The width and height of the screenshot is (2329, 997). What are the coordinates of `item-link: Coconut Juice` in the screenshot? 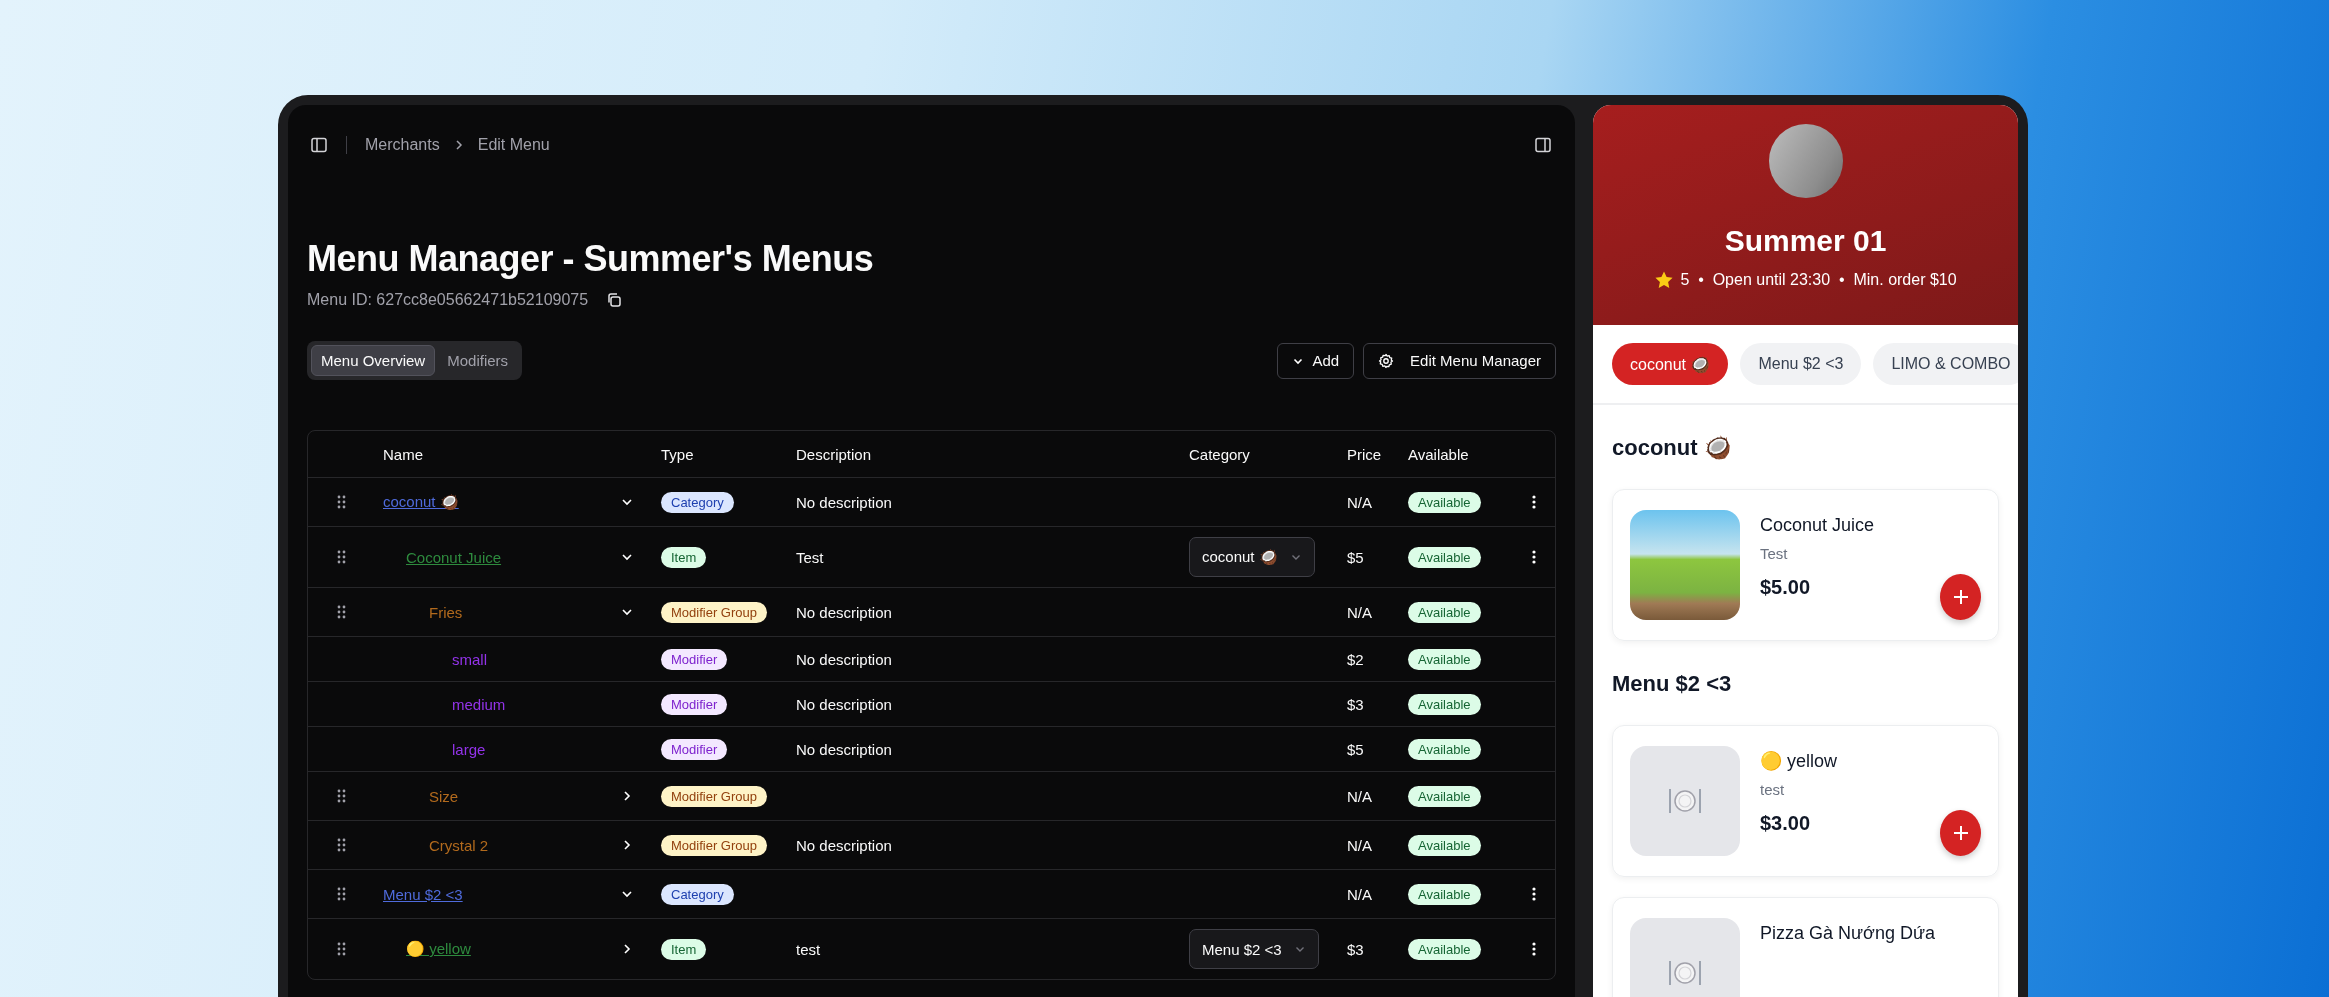 It's located at (454, 557).